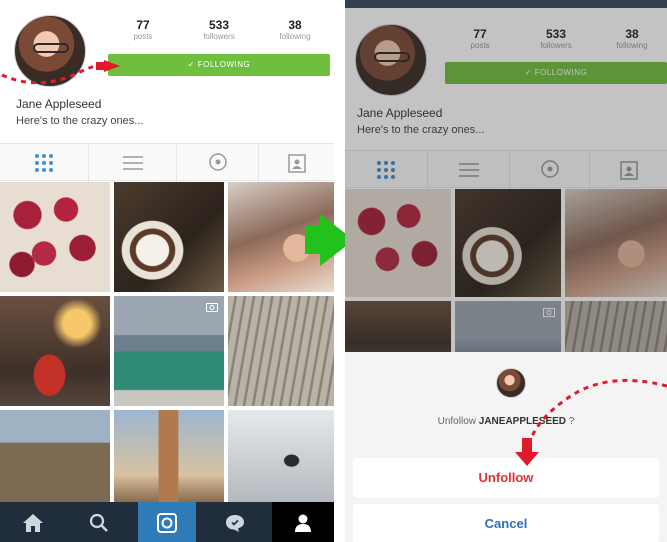 This screenshot has width=667, height=542. I want to click on search-icon, so click(98, 522).